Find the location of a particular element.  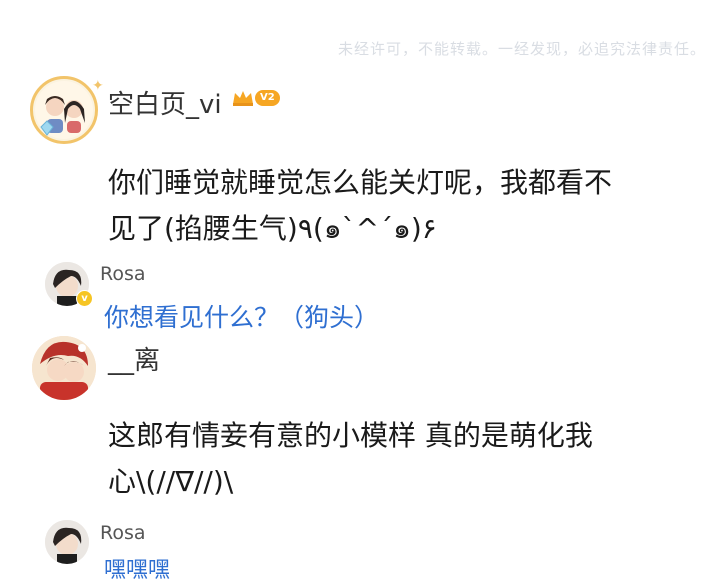

level-badge: V2 is located at coordinates (267, 98).